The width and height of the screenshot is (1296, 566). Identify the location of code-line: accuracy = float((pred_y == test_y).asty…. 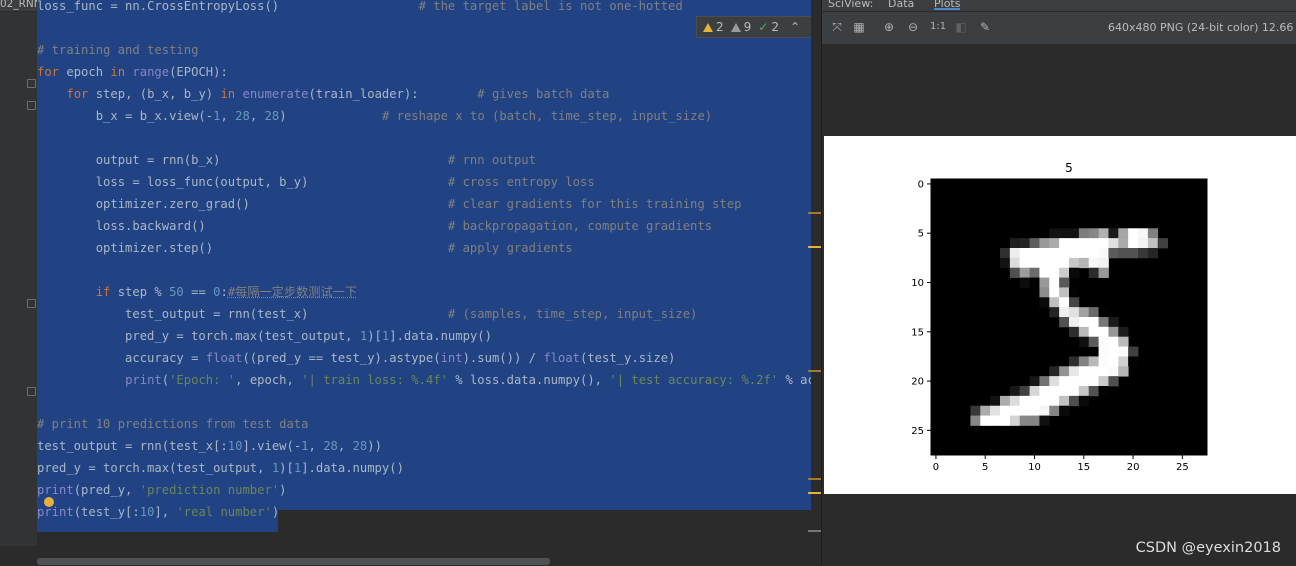
(356, 358).